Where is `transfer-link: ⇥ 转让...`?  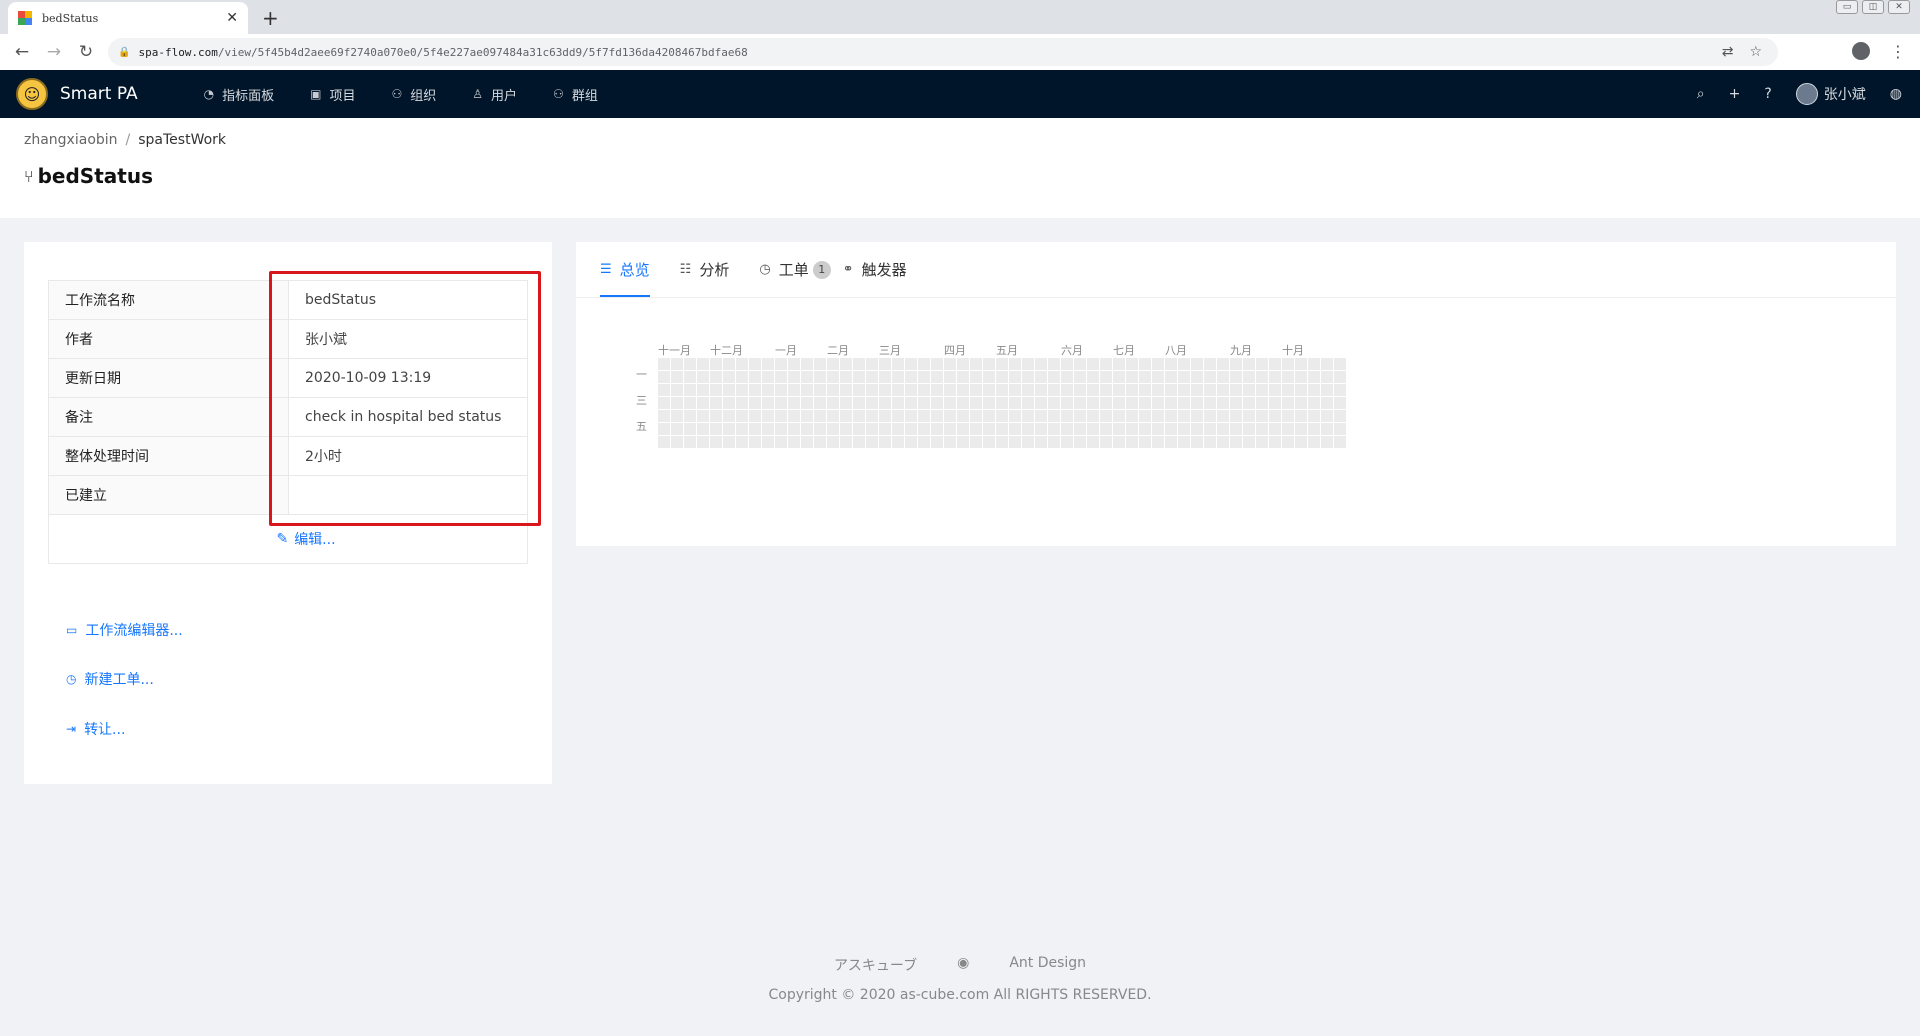
transfer-link: ⇥ 转让... is located at coordinates (95, 729).